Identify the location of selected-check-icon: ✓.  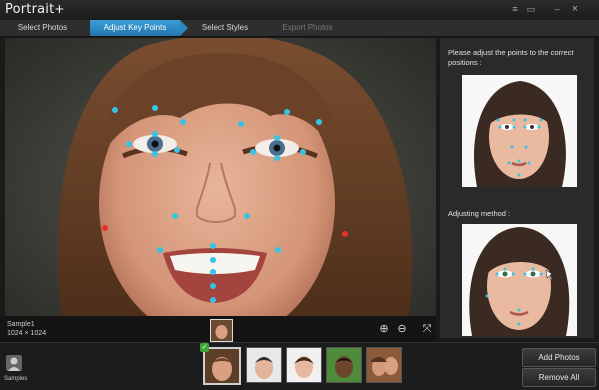
(204, 347).